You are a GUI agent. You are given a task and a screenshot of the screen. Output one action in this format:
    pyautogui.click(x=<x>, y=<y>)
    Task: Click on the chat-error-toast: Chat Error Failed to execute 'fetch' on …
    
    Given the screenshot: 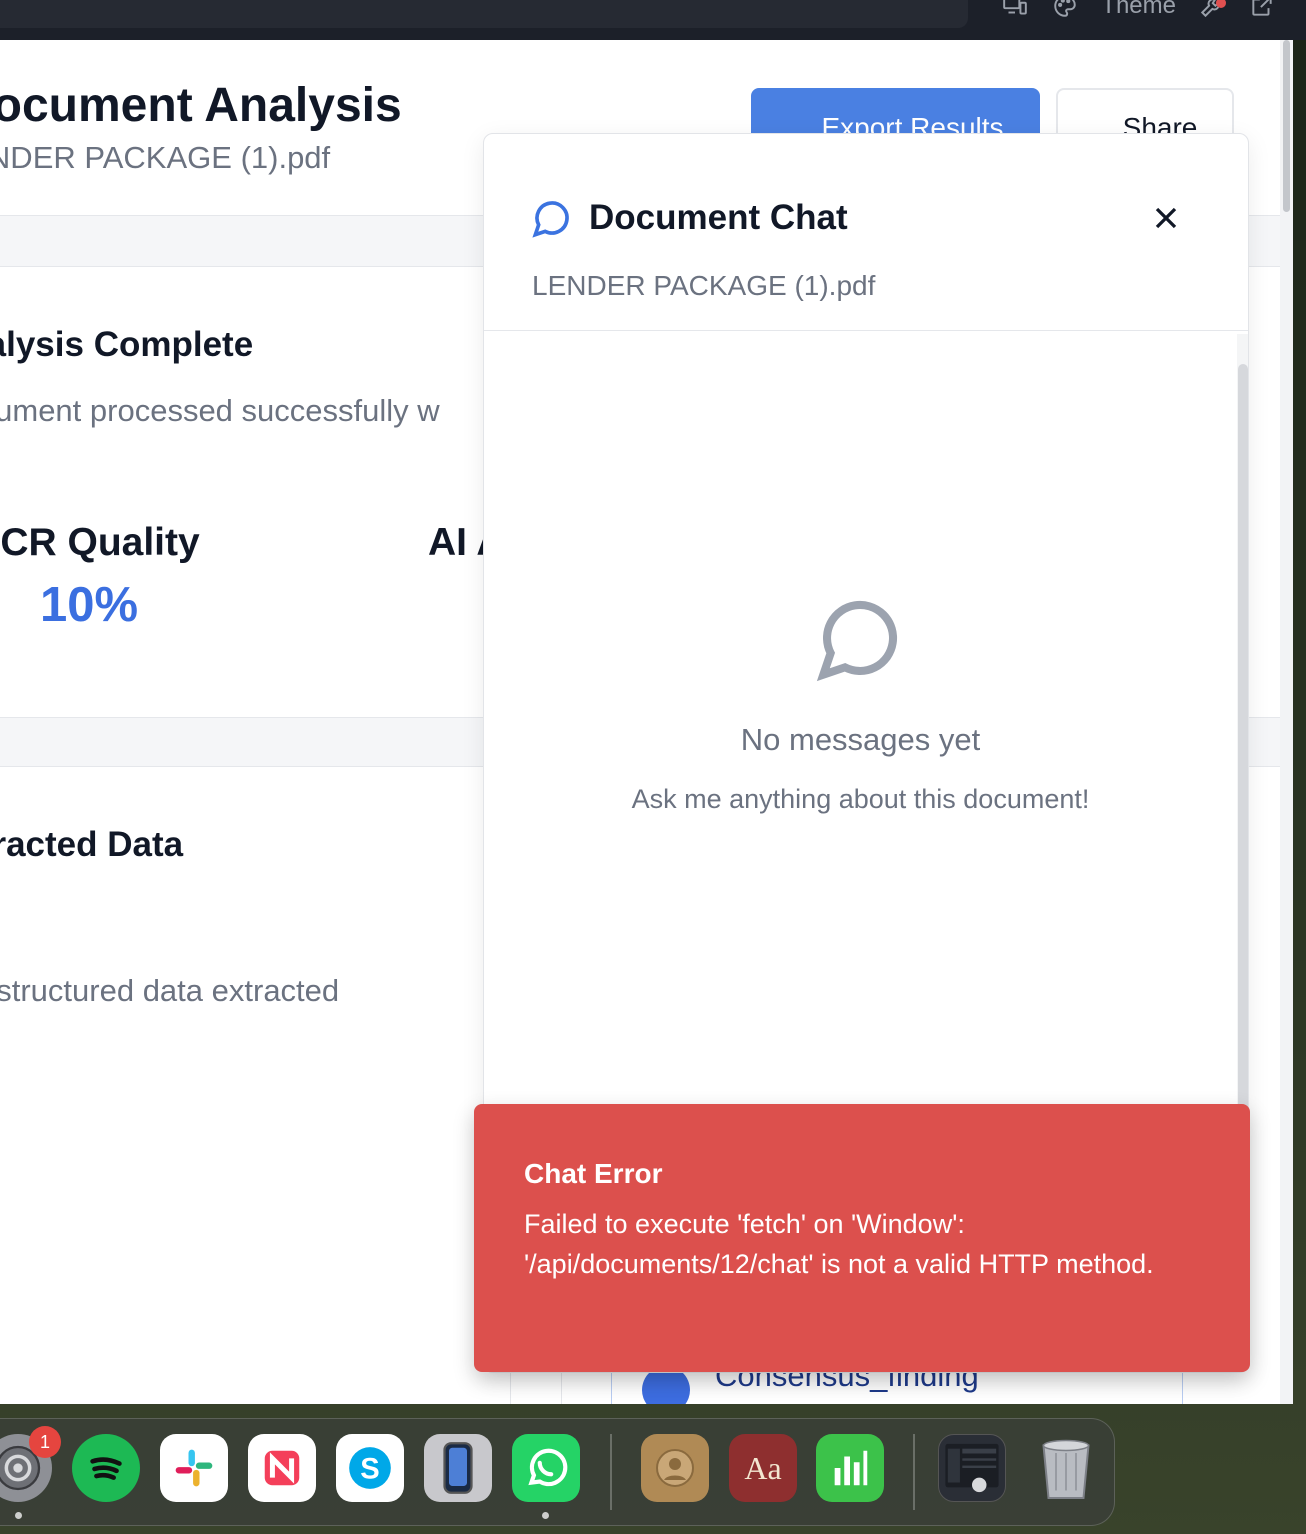 What is the action you would take?
    pyautogui.click(x=862, y=1238)
    